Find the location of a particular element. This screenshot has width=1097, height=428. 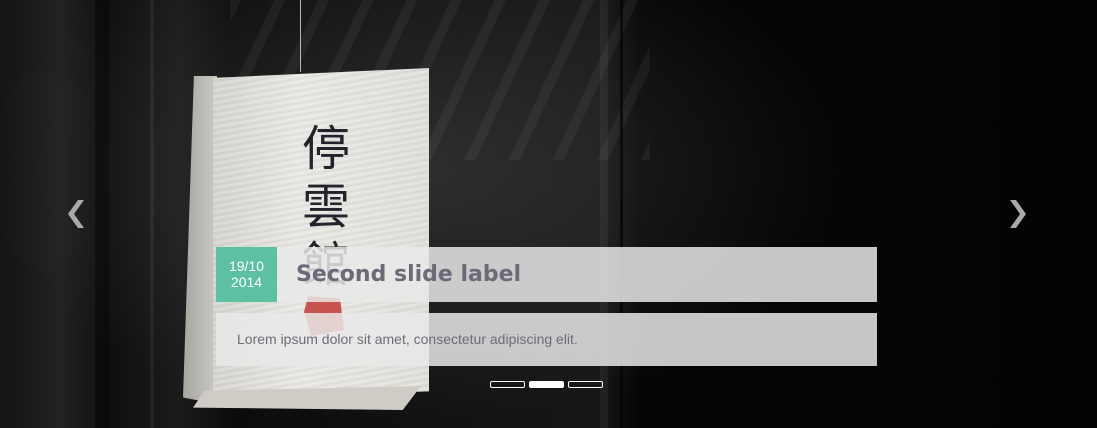

caption-header: 19/10 2014 Second slide label is located at coordinates (546, 274).